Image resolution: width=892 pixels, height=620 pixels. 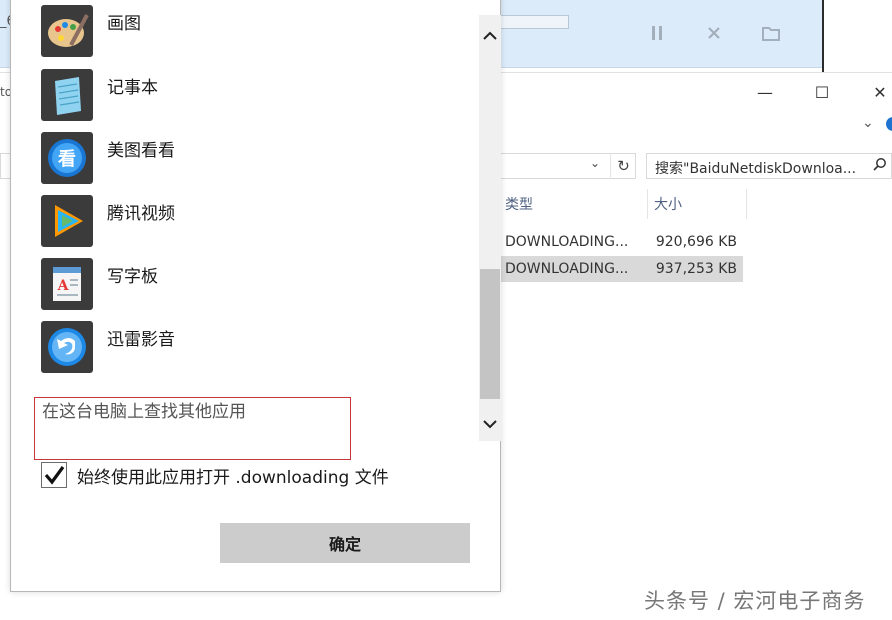 I want to click on close-icon, so click(x=714, y=33).